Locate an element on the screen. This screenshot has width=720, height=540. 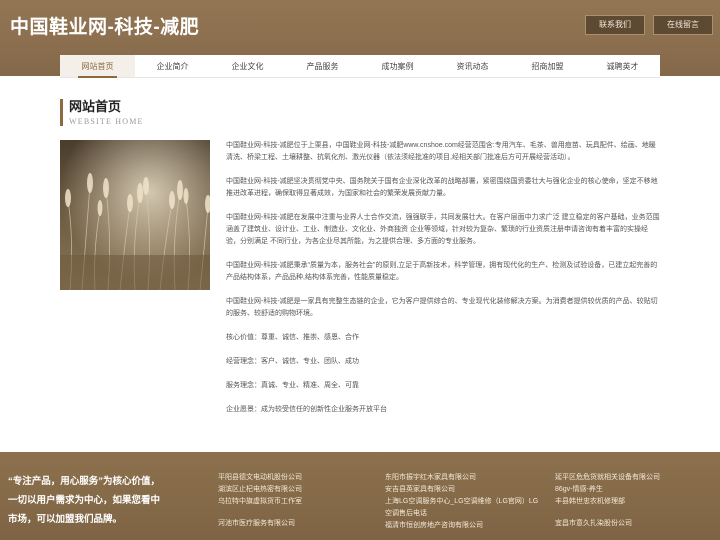
footer-link: 福清市恒创房地产咨询有限公司 is located at coordinates (465, 526).